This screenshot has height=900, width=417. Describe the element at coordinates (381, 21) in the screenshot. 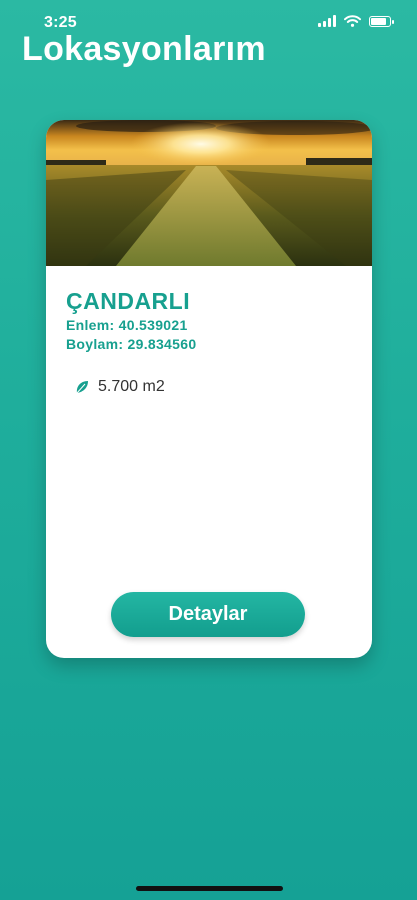

I see `battery-icon` at that location.